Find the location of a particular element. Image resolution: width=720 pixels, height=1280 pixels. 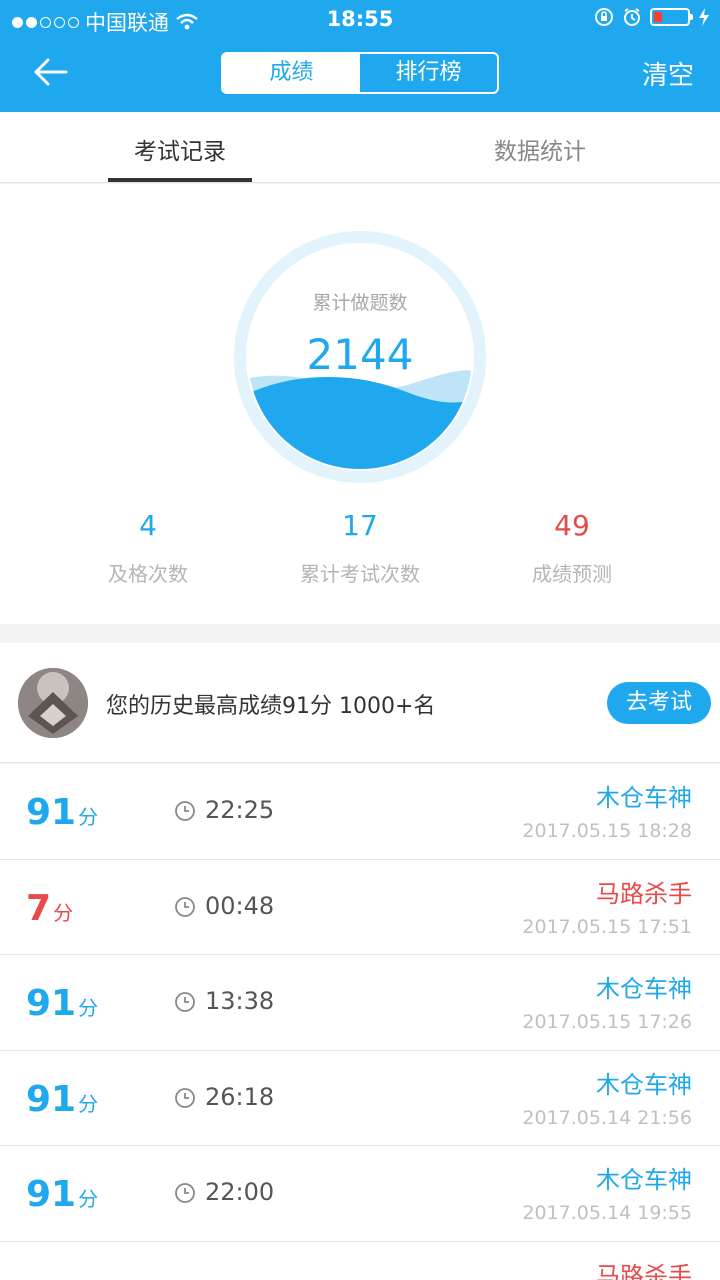

segmented-control: 成绩 排行榜 is located at coordinates (360, 73).